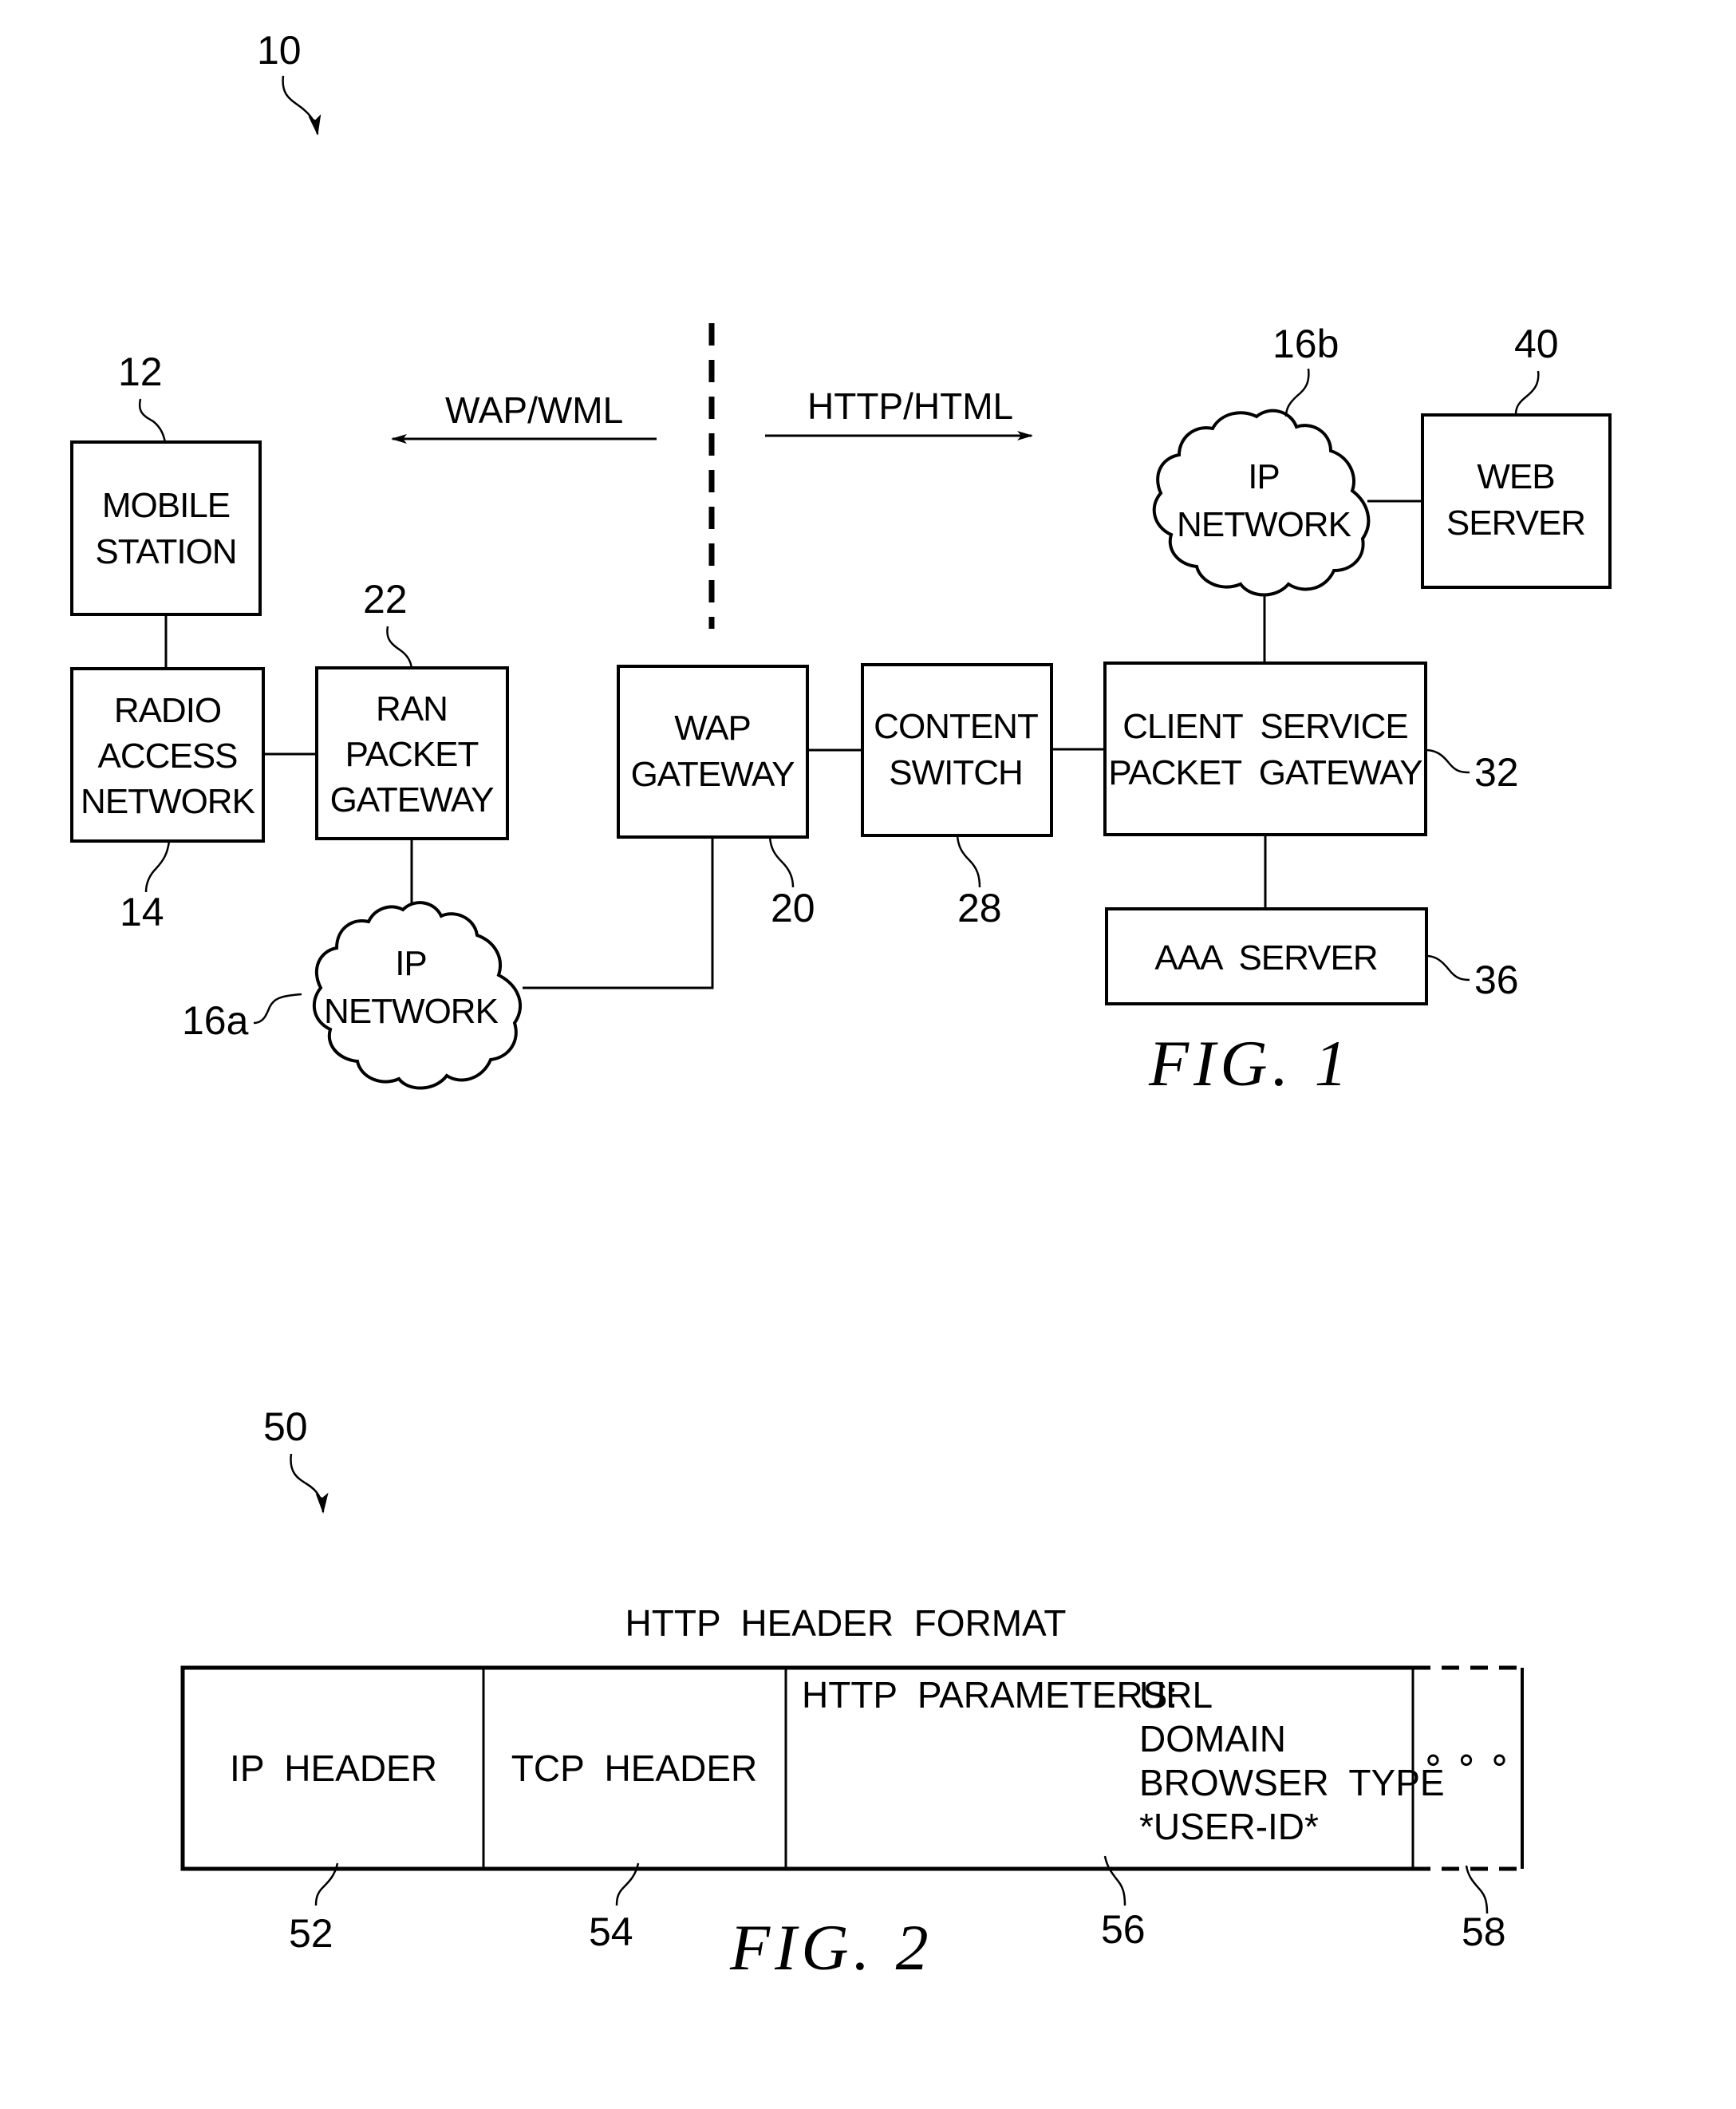  I want to click on figure-2-ref-arrow, so click(309, 1483).